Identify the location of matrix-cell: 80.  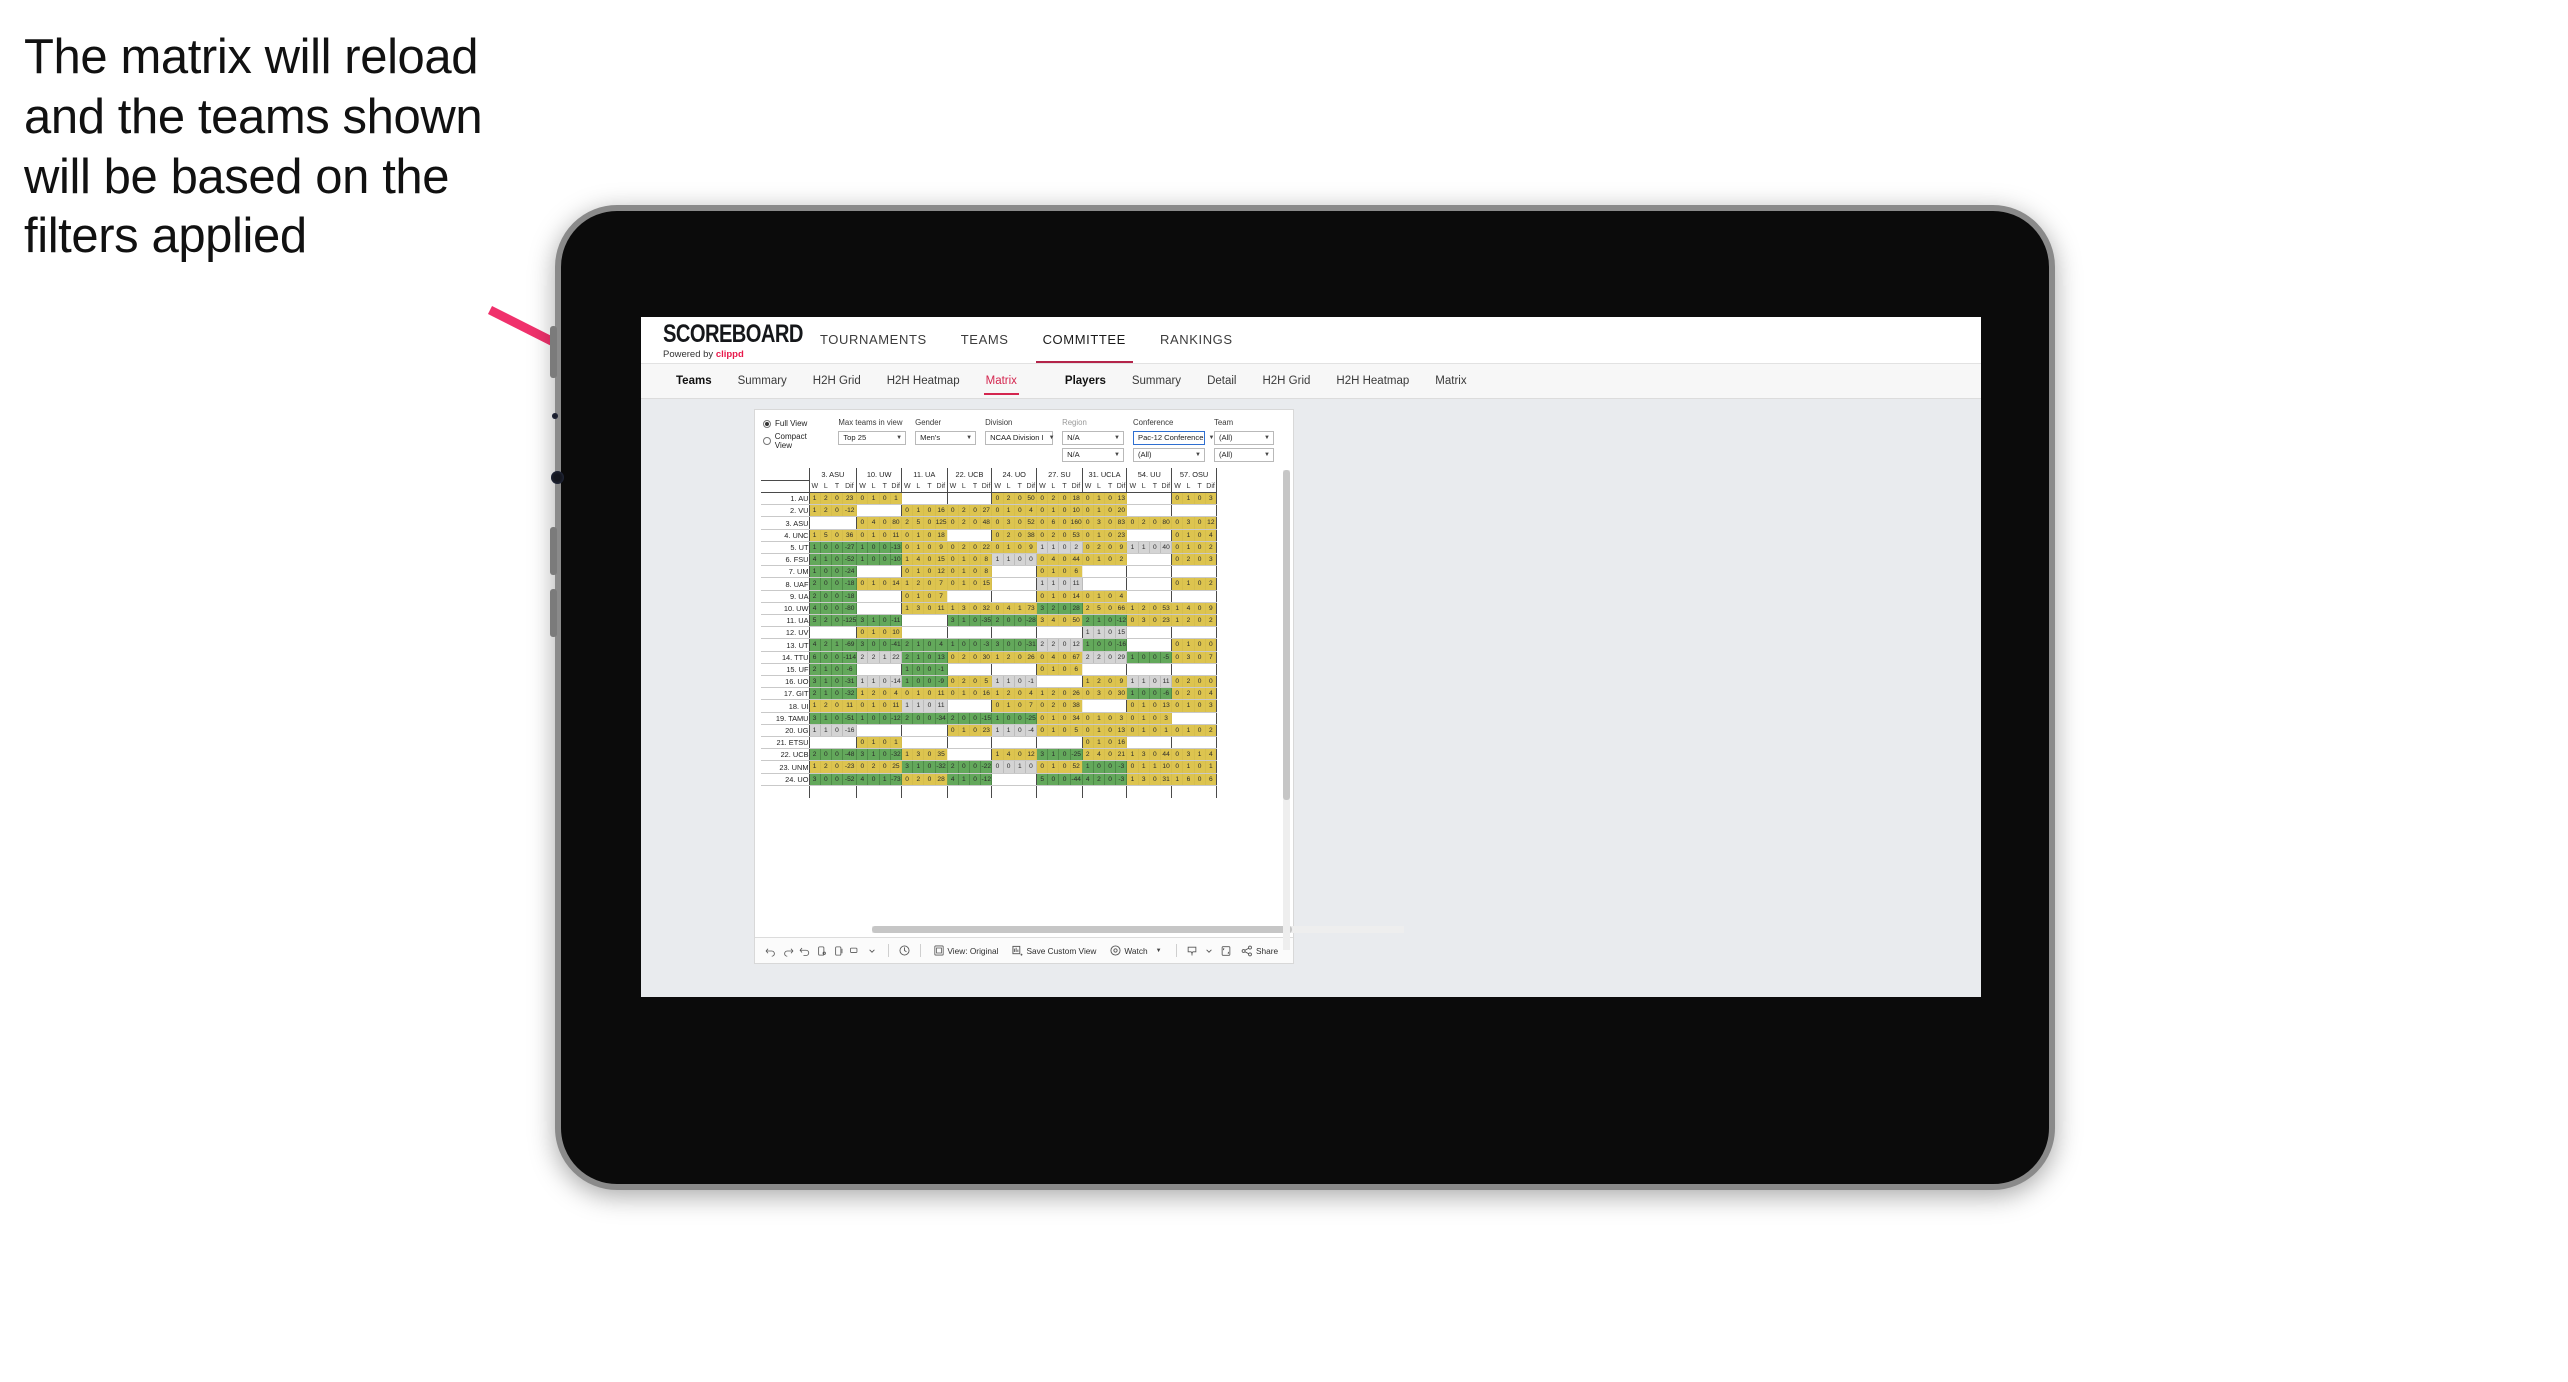
(1166, 523).